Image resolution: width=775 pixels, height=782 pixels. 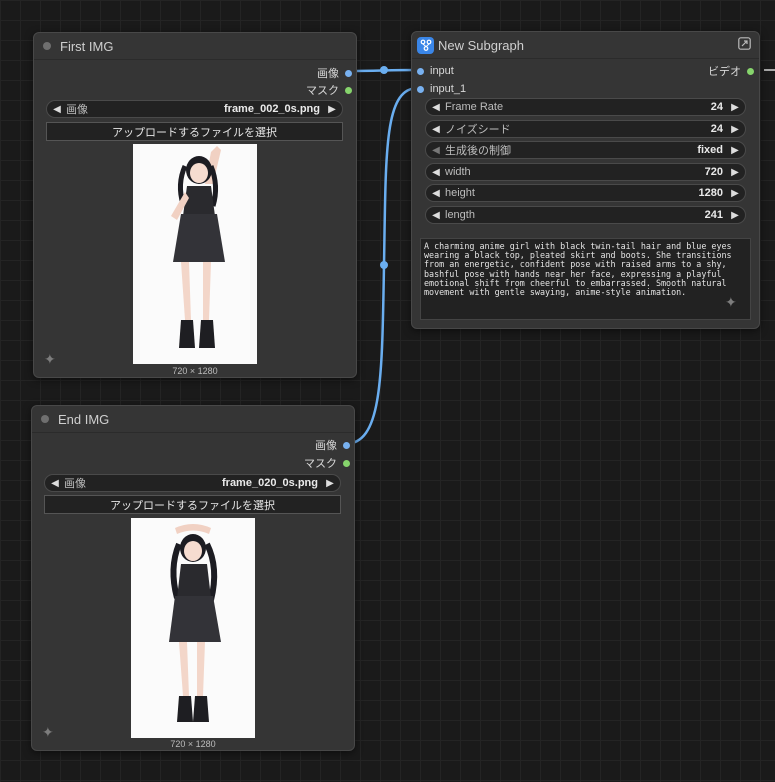 What do you see at coordinates (710, 193) in the screenshot?
I see `widget-value: 1280` at bounding box center [710, 193].